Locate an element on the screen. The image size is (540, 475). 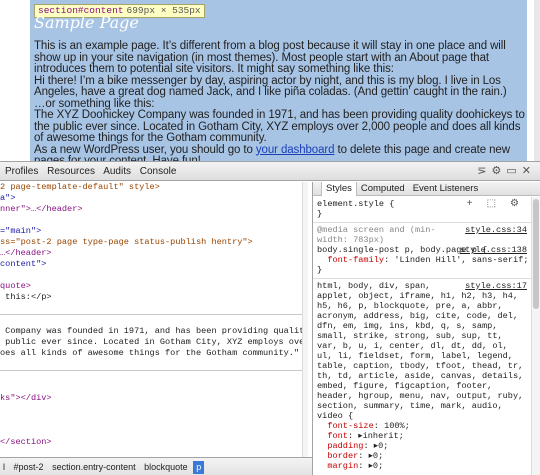
dom-node-line: ="main"> is located at coordinates (153, 231).